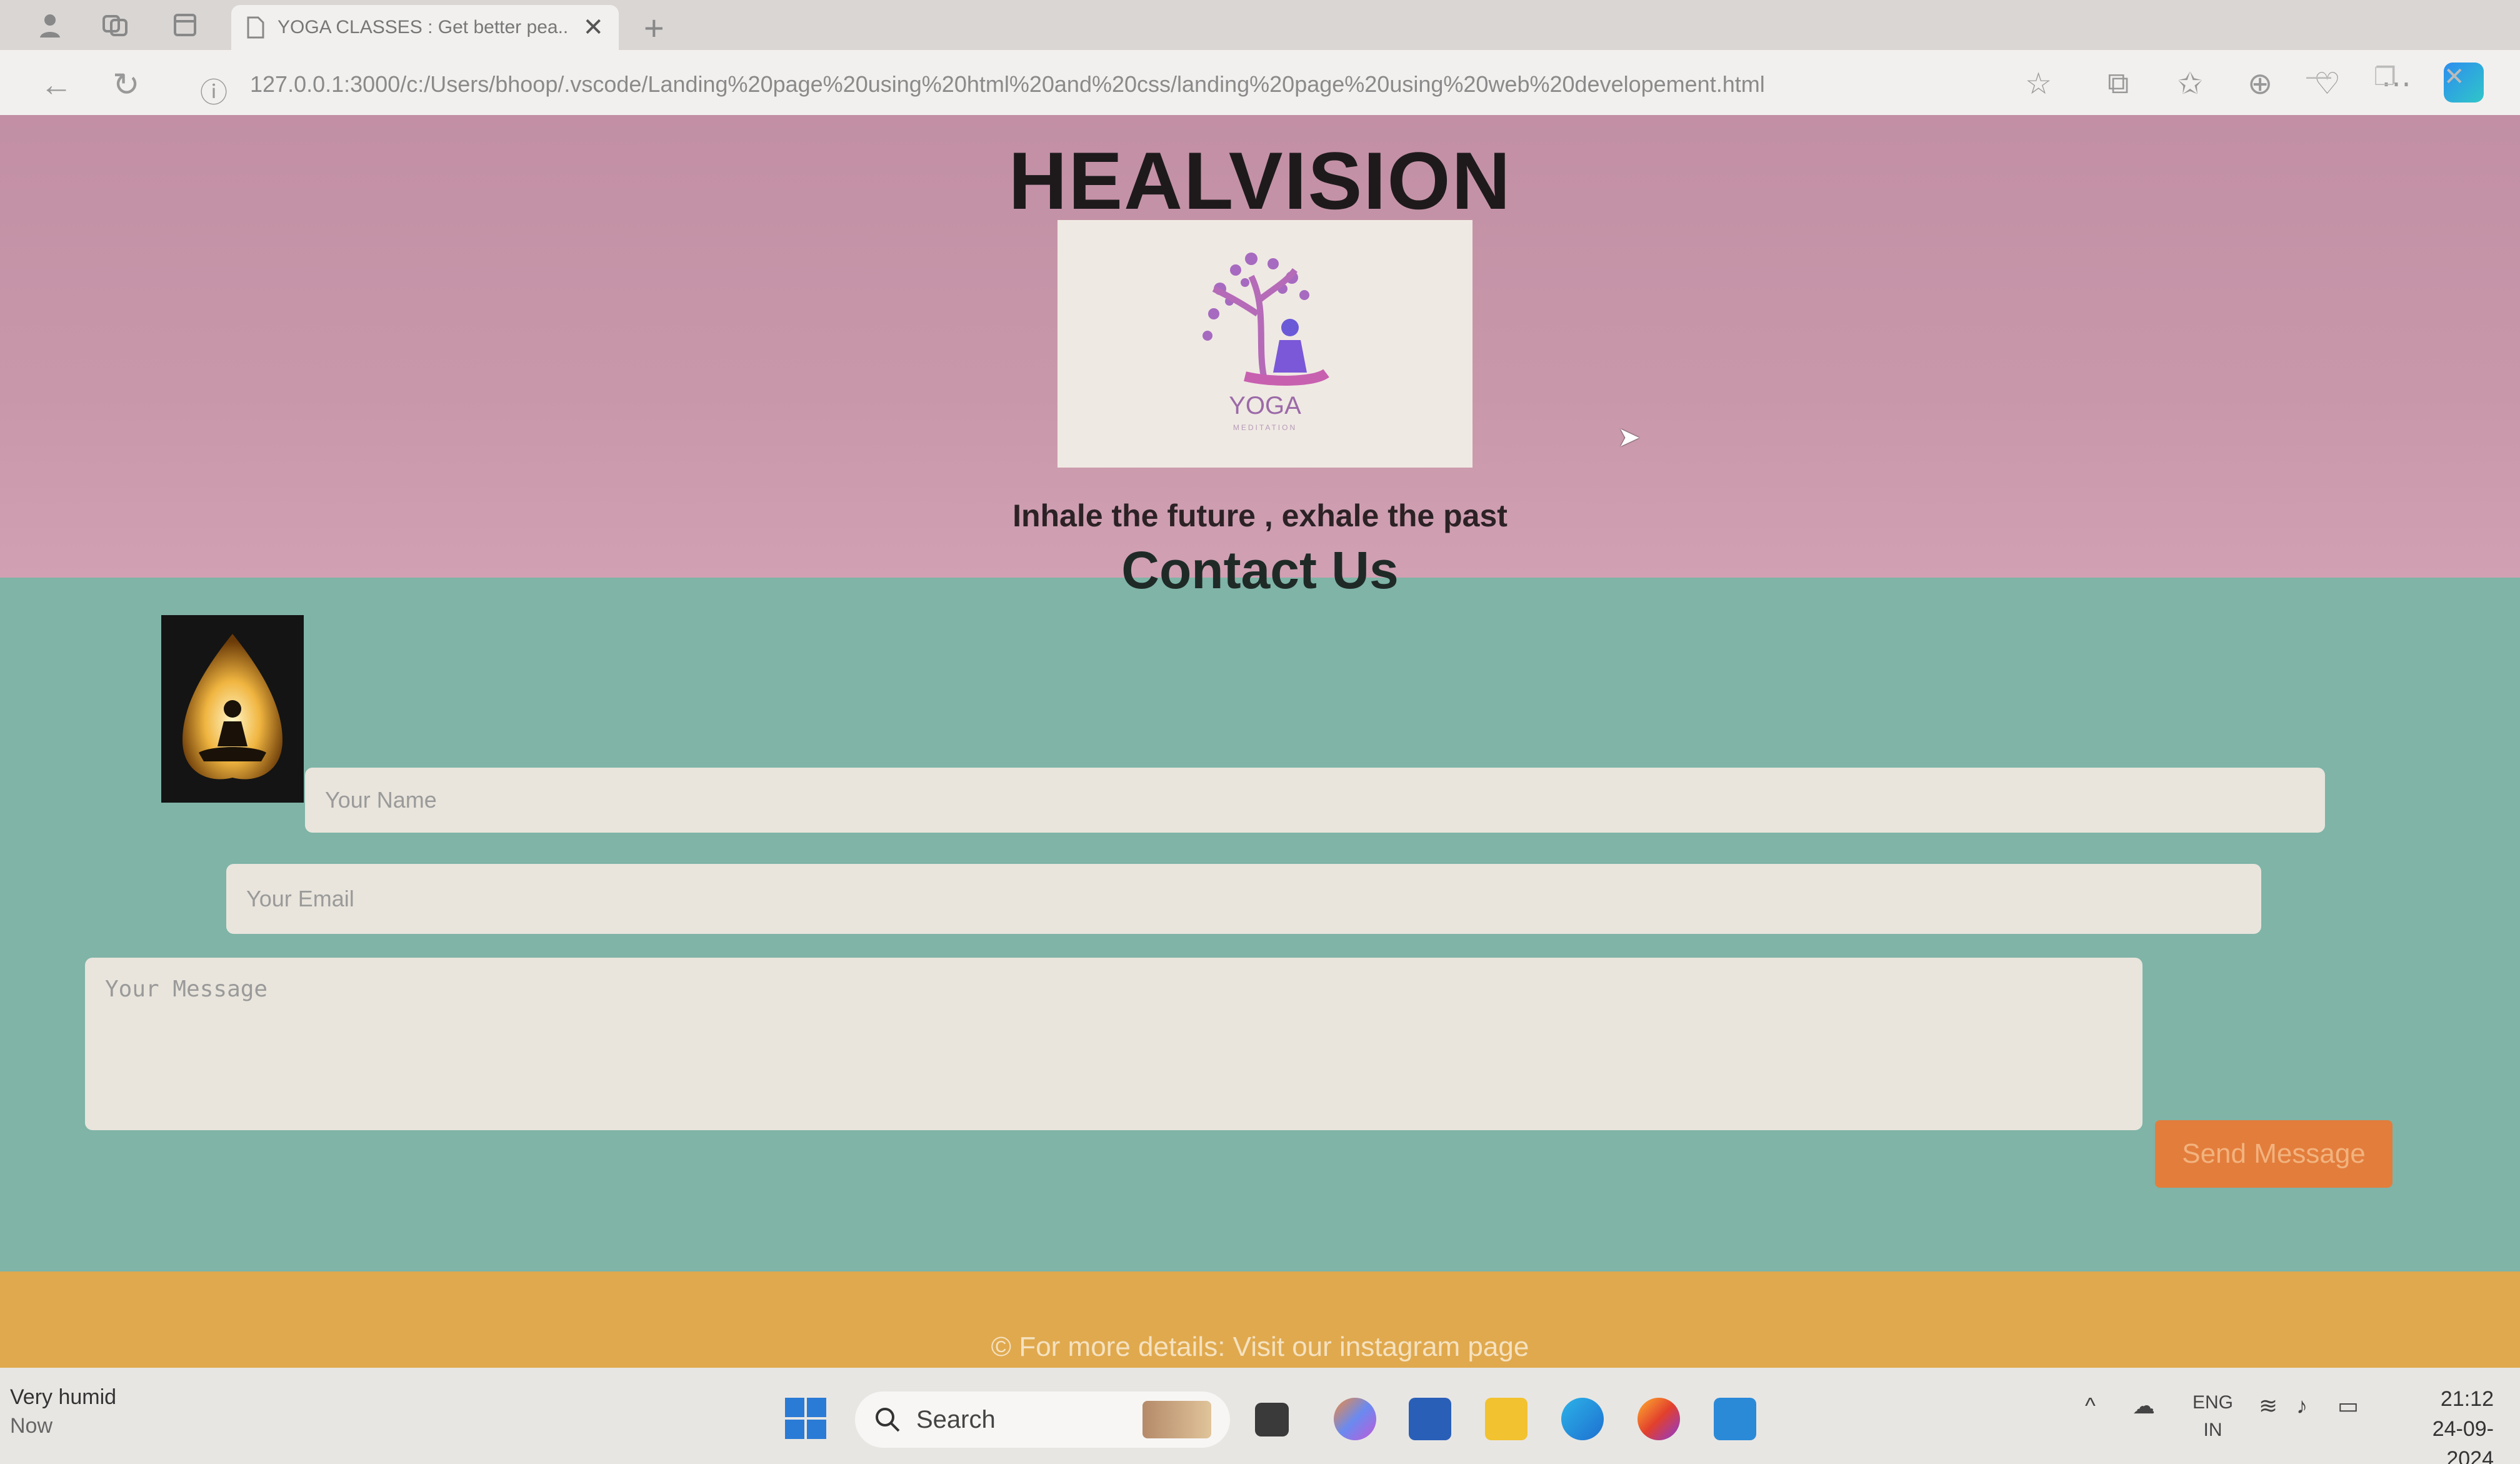  What do you see at coordinates (56, 85) in the screenshot?
I see `back-icon: ←` at bounding box center [56, 85].